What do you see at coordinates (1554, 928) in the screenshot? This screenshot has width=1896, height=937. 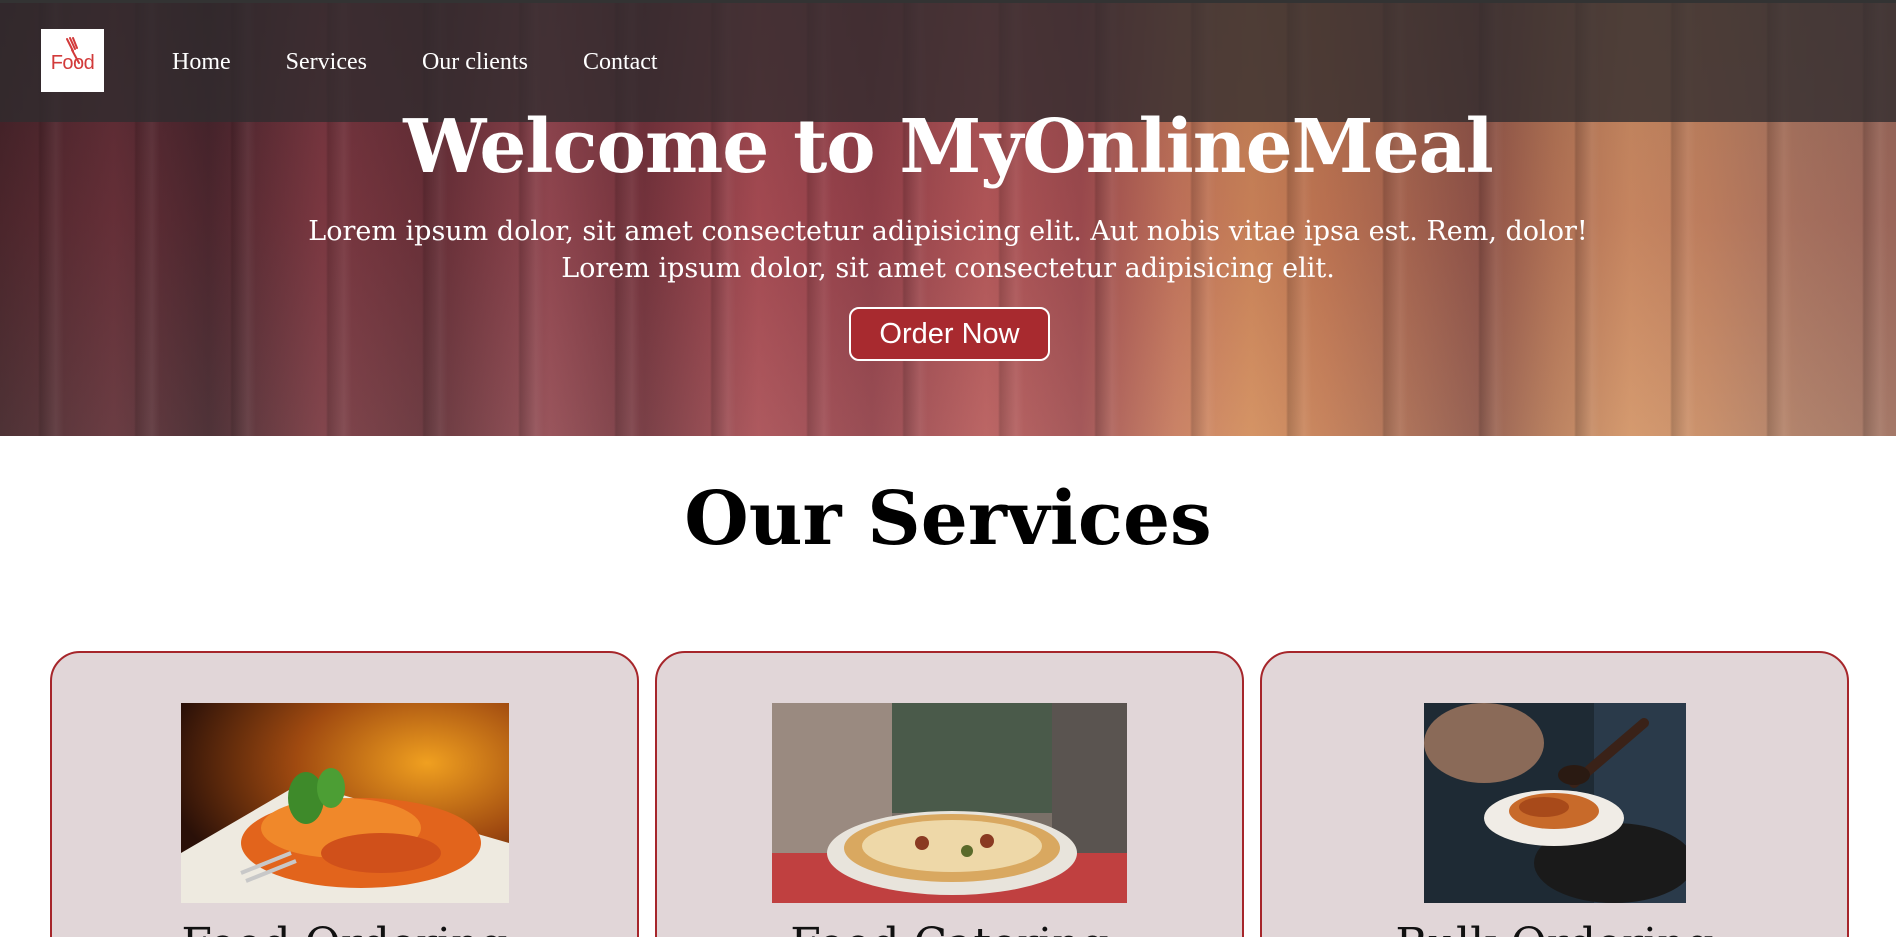 I see `card-title: Bulk Ordering` at bounding box center [1554, 928].